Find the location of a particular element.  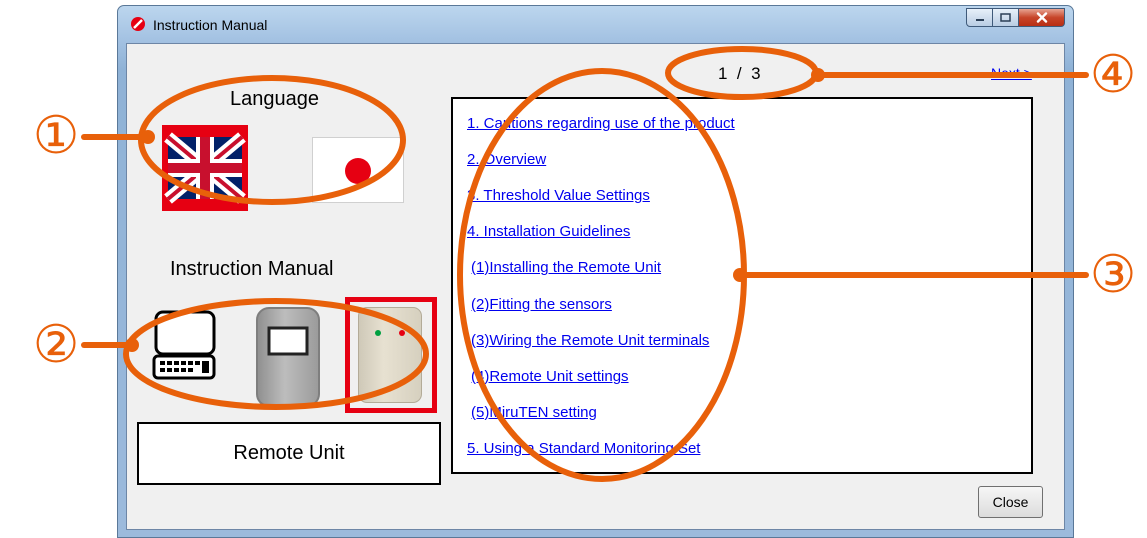

callout-3: ③ is located at coordinates (1113, 275).